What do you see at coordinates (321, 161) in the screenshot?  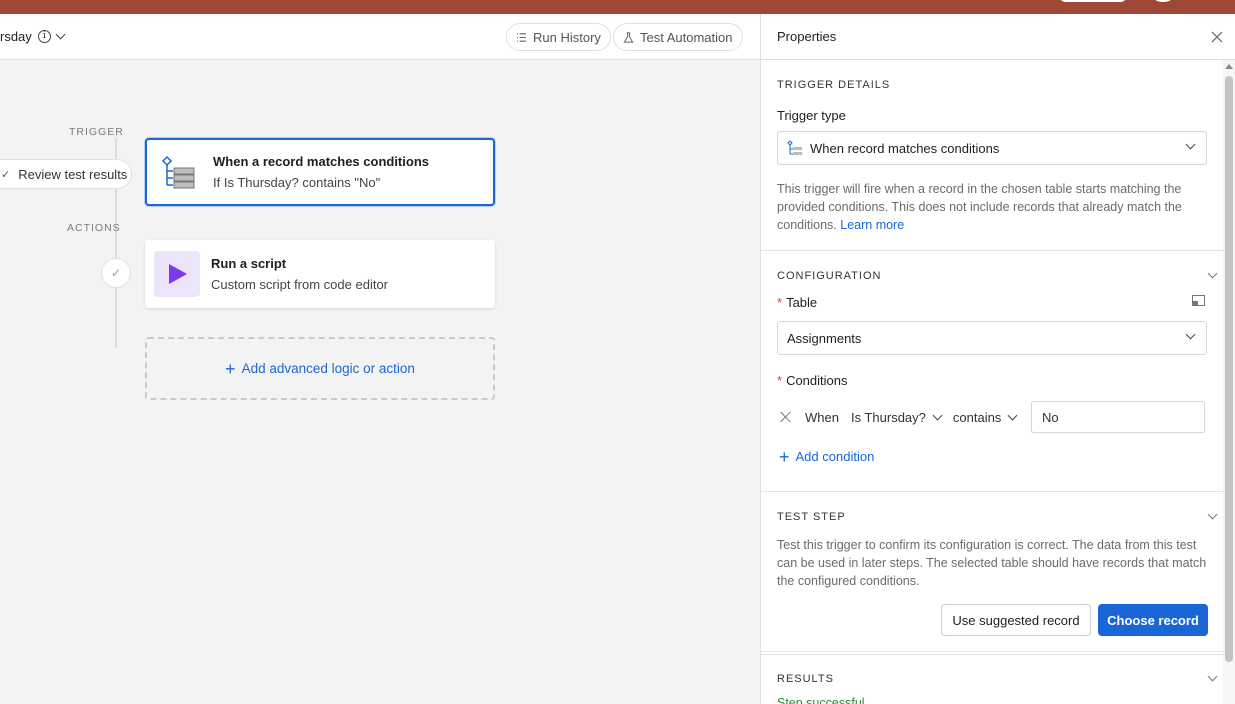 I see `trigger-card-title: When a record matches conditions` at bounding box center [321, 161].